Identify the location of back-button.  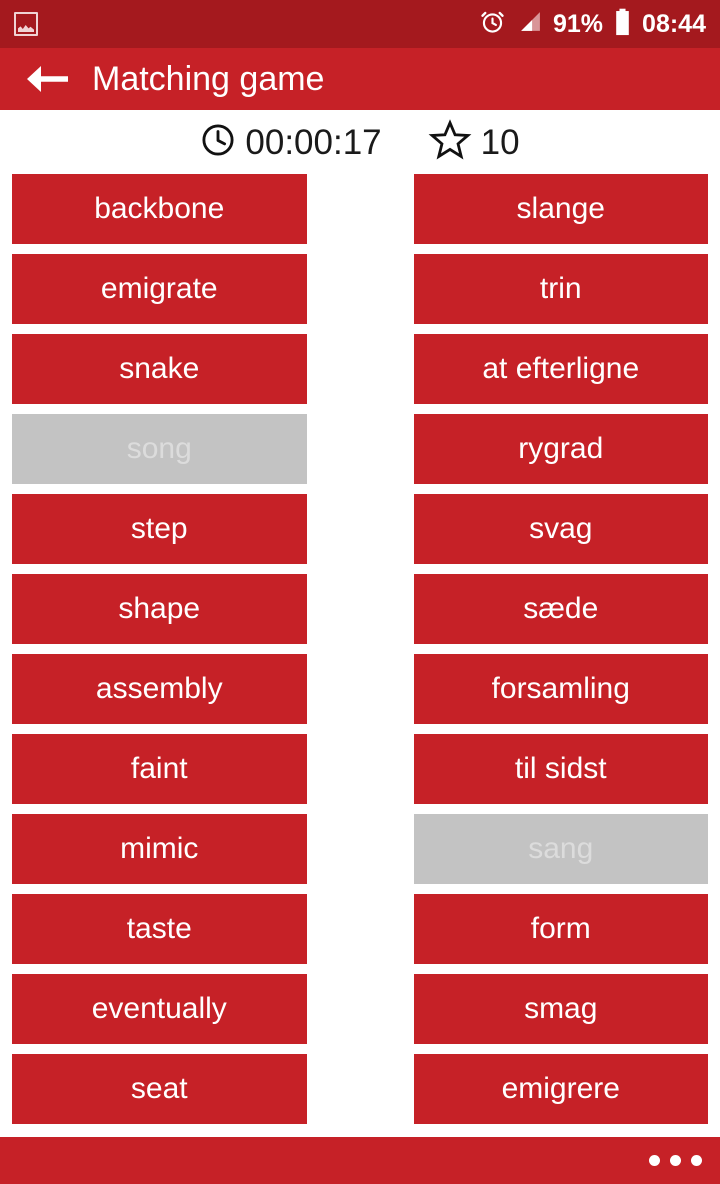
(47, 79).